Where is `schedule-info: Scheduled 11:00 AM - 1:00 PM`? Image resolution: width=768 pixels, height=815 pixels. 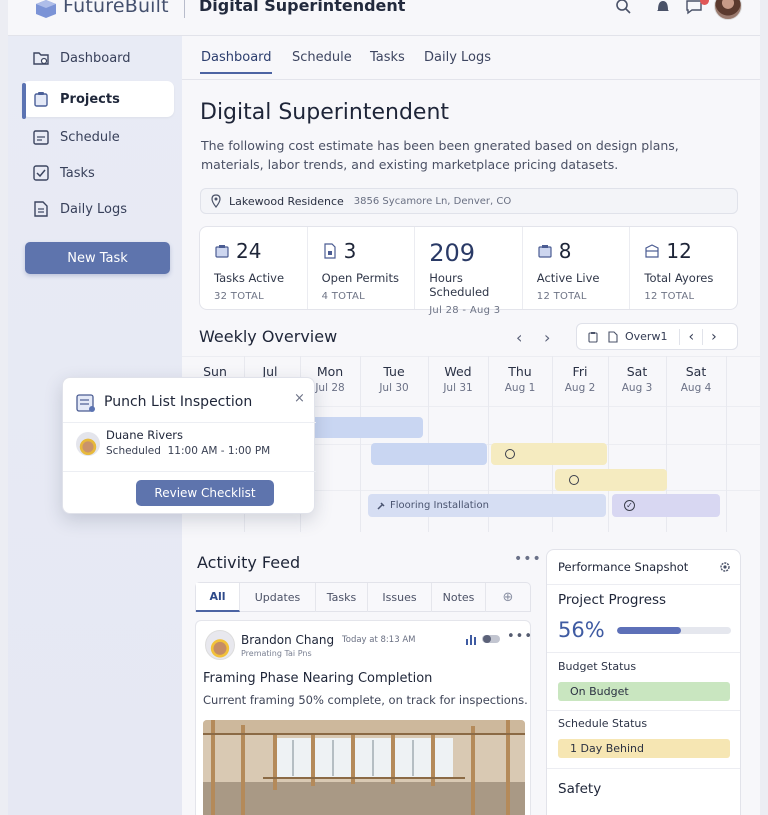
schedule-info: Scheduled 11:00 AM - 1:00 PM is located at coordinates (188, 451).